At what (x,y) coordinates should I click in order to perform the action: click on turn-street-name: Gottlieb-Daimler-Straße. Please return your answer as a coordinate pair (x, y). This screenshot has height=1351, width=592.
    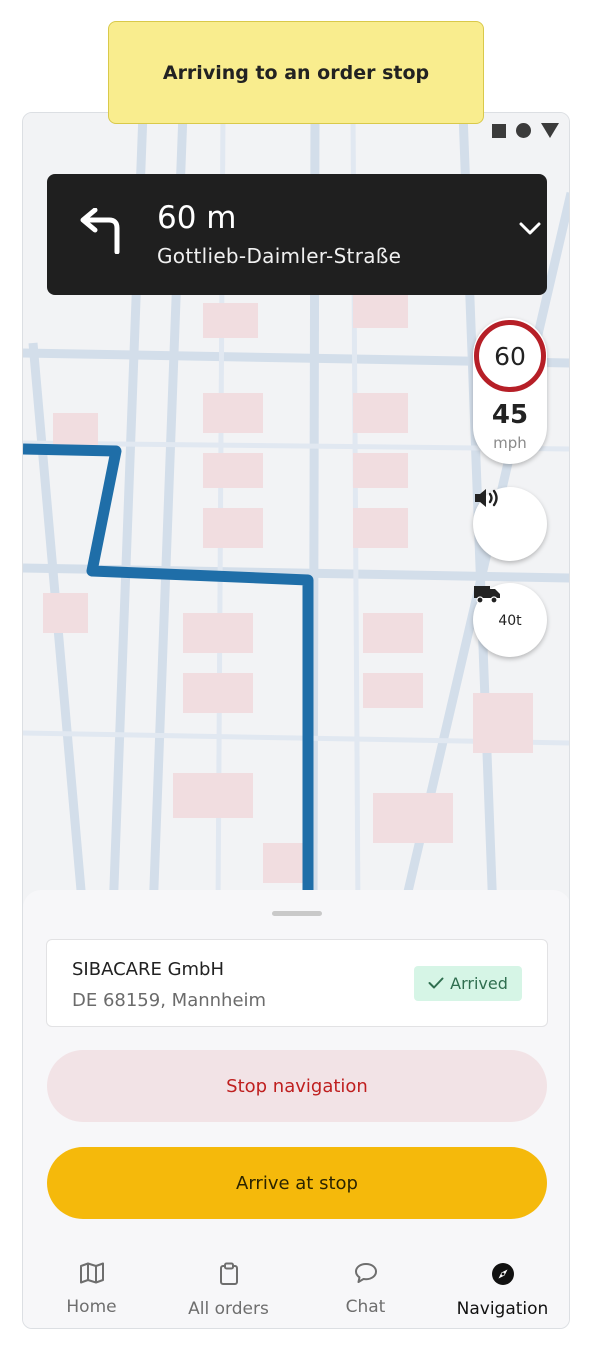
    Looking at the image, I should click on (279, 256).